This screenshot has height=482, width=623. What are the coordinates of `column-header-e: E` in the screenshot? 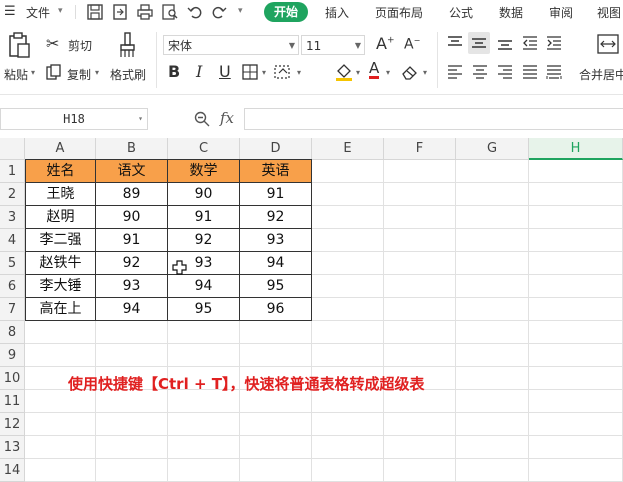 It's located at (348, 149).